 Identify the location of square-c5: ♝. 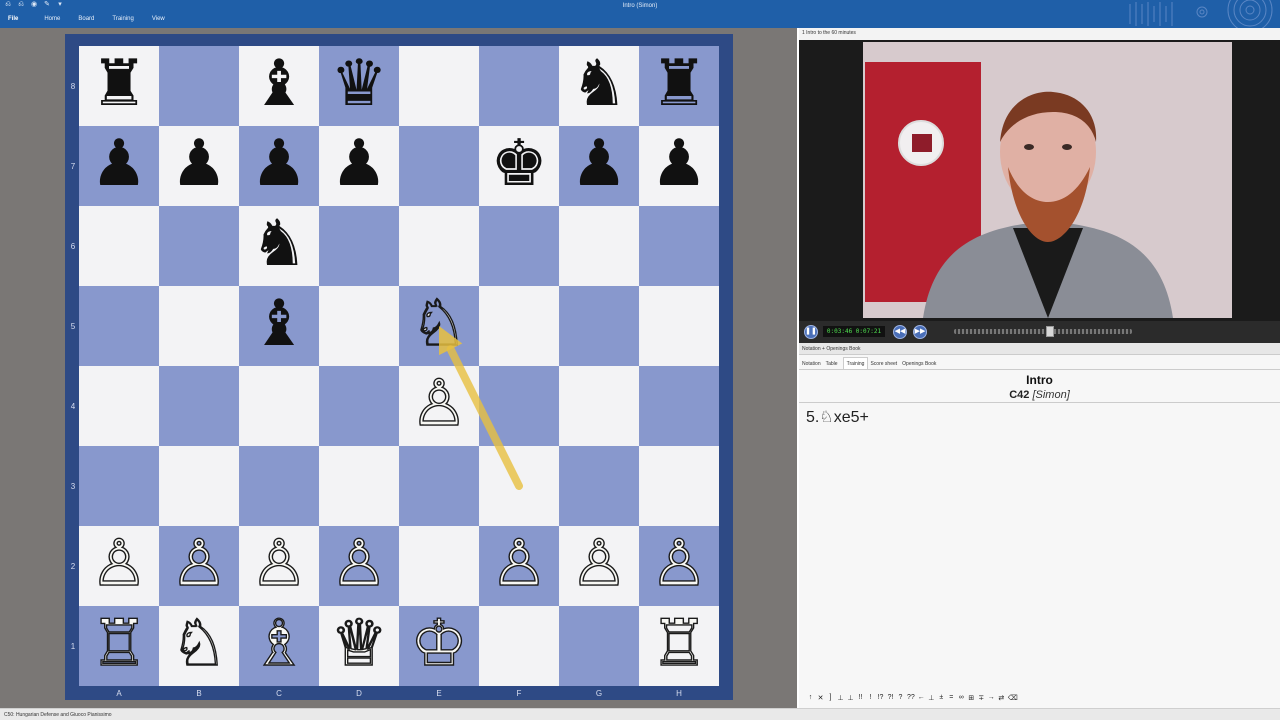
(279, 326).